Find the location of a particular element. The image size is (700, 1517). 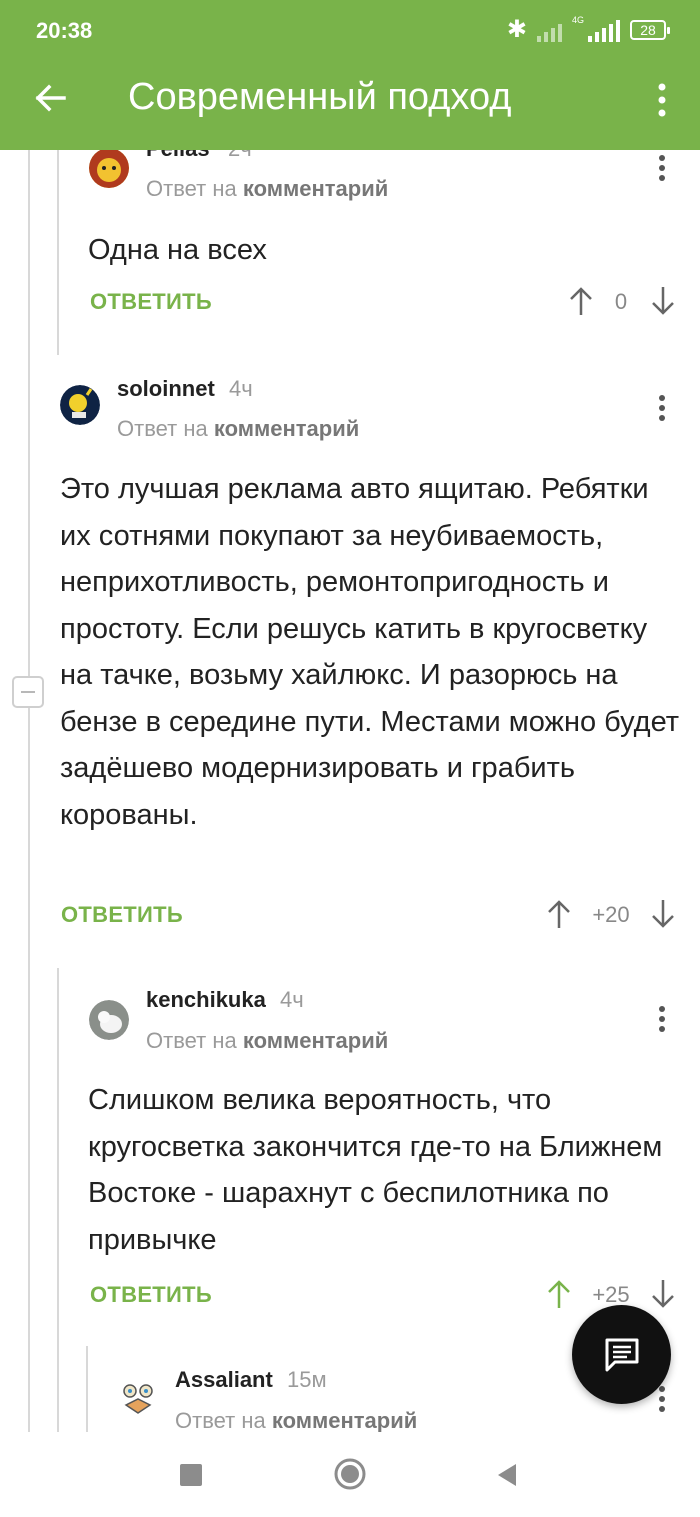

home-icon is located at coordinates (350, 1474).